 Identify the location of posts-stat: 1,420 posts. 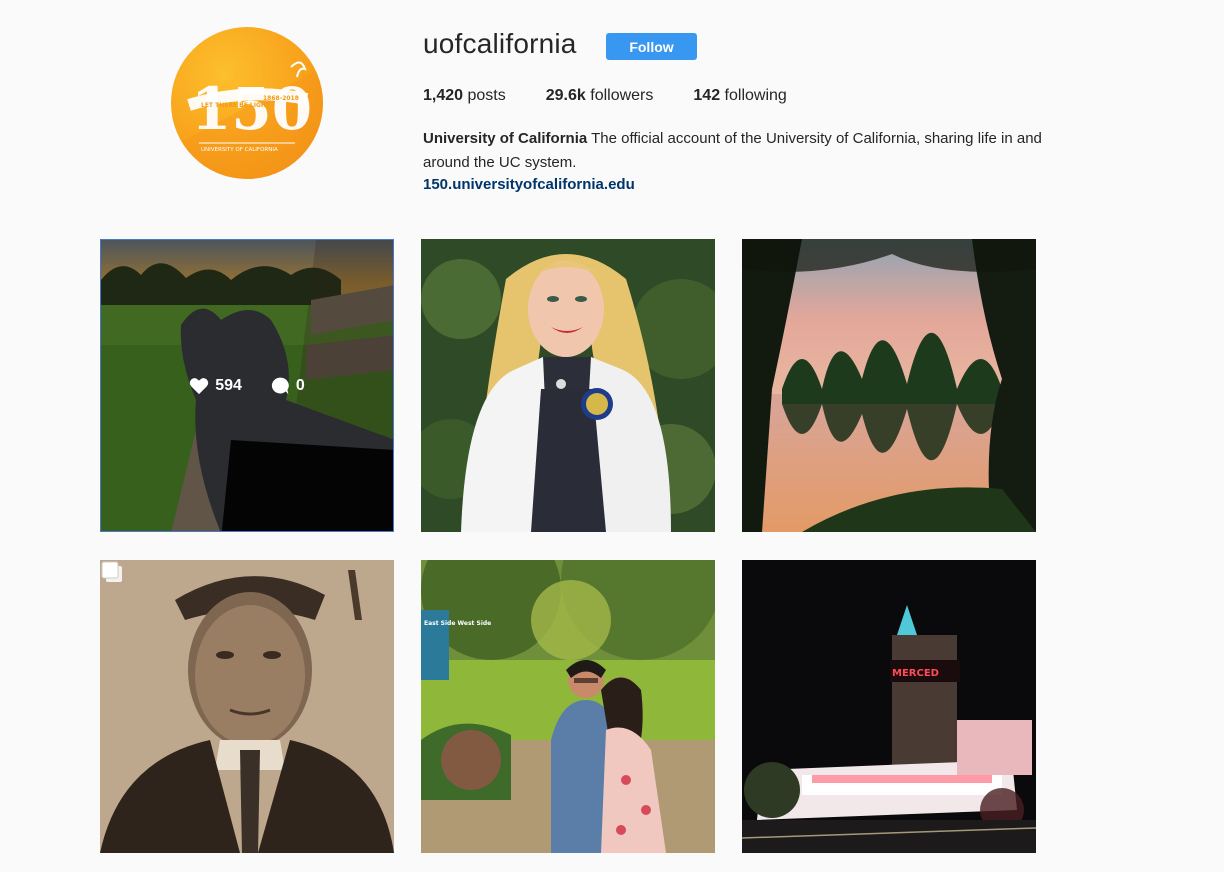
(464, 96).